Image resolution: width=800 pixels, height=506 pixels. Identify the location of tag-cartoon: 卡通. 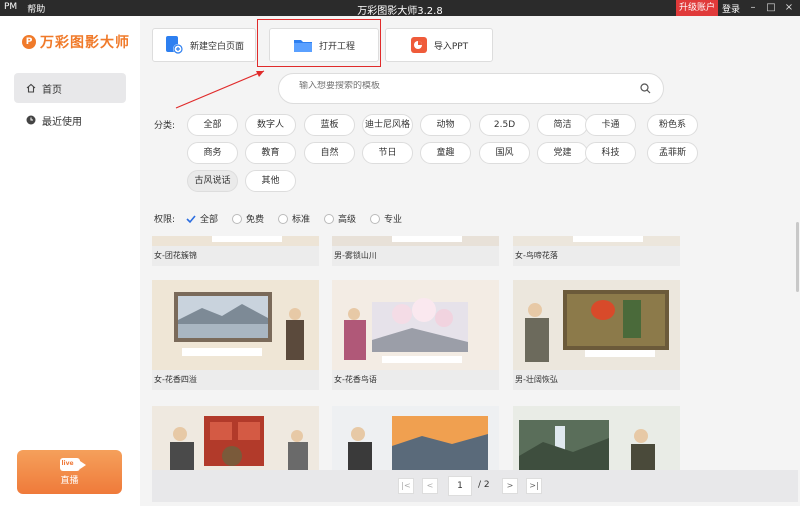
(610, 125).